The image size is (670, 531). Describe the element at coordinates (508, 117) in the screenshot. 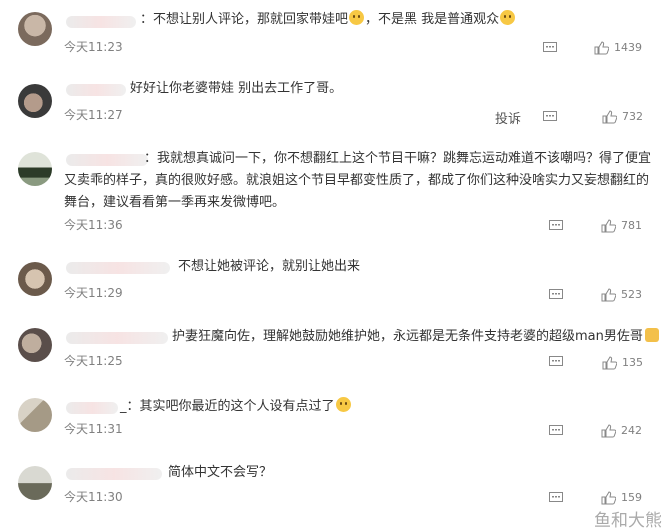

I see `report-button: 投诉` at that location.